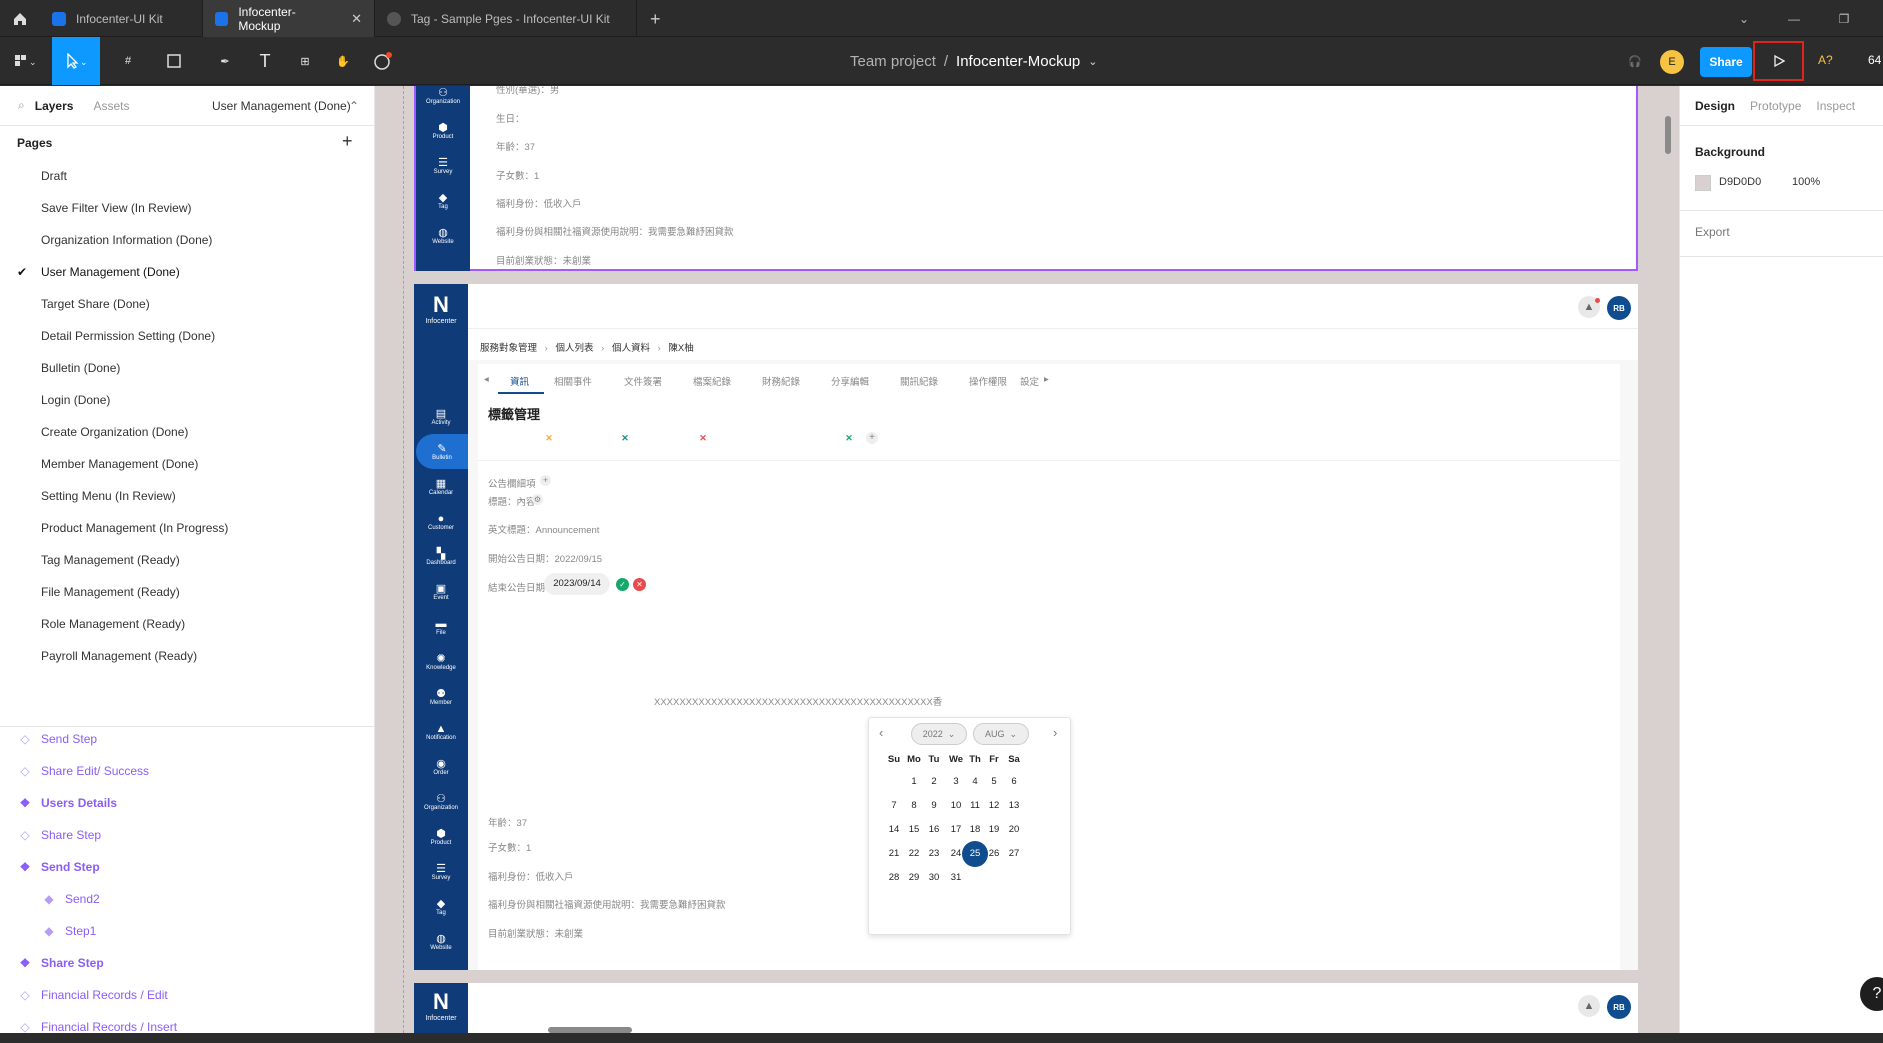 The image size is (1883, 1043). What do you see at coordinates (383, 61) in the screenshot?
I see `comment-tool-icon` at bounding box center [383, 61].